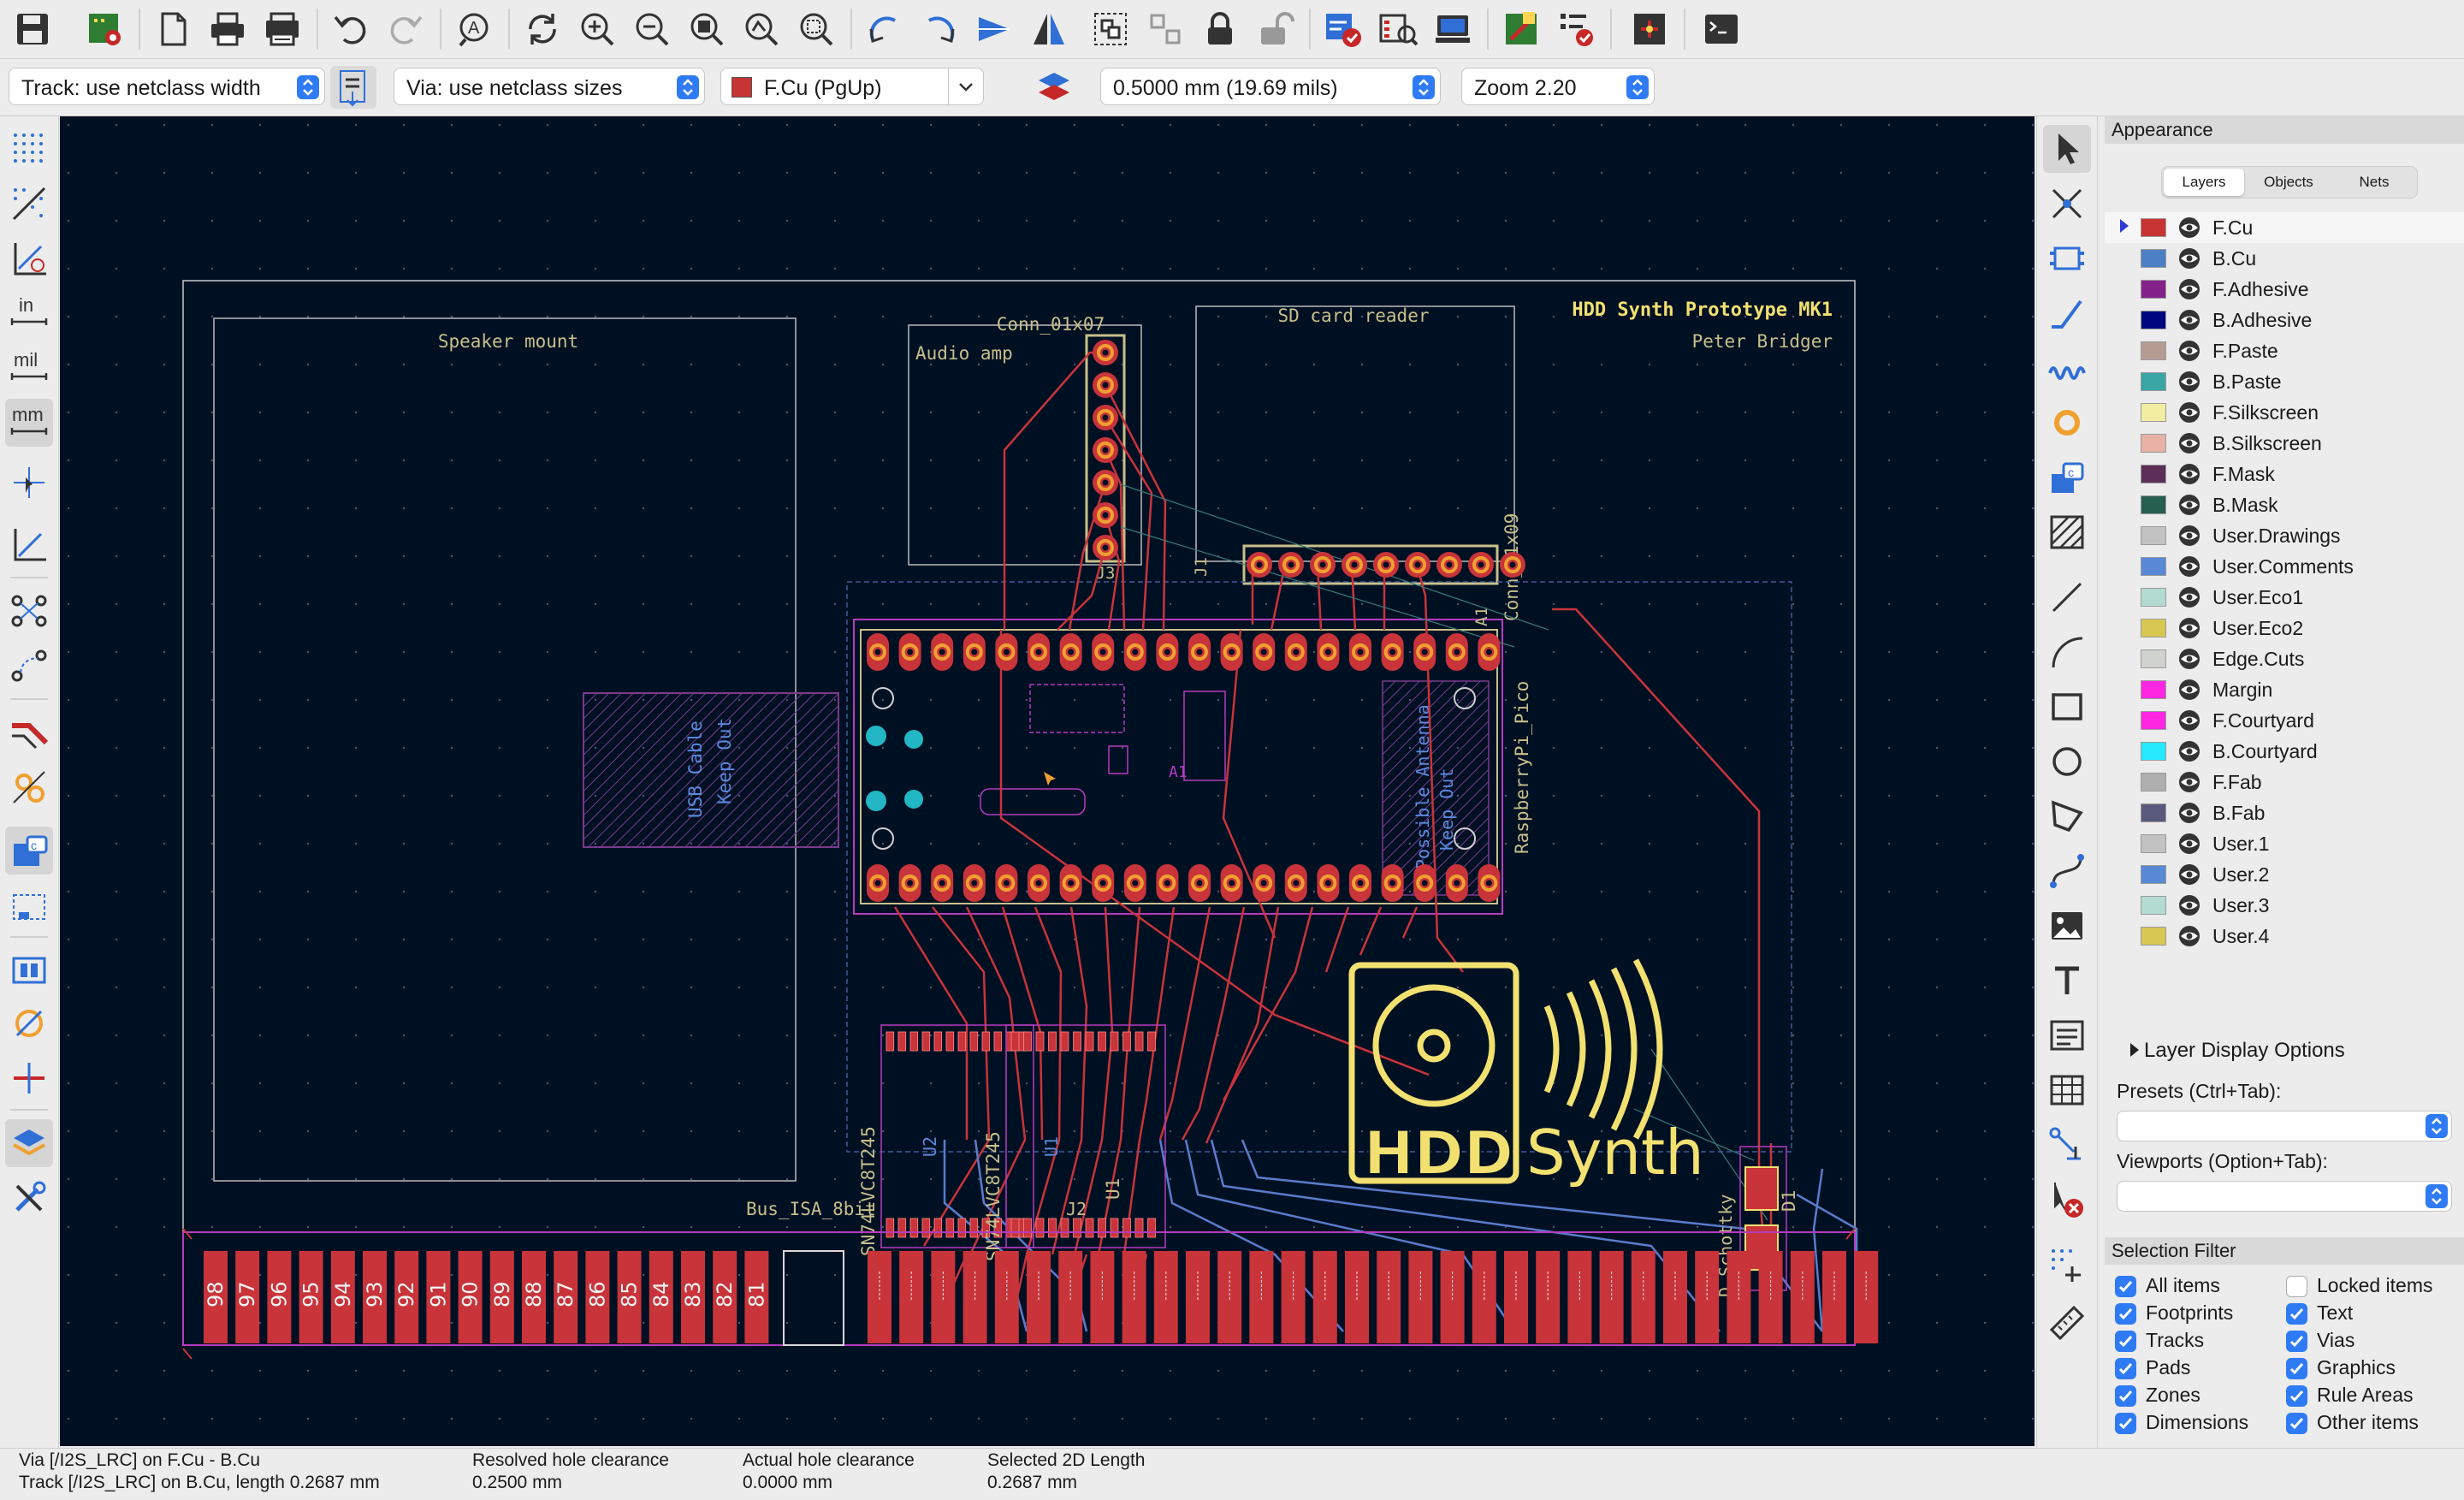  What do you see at coordinates (2204, 183) in the screenshot?
I see `tab-layers: Layers` at bounding box center [2204, 183].